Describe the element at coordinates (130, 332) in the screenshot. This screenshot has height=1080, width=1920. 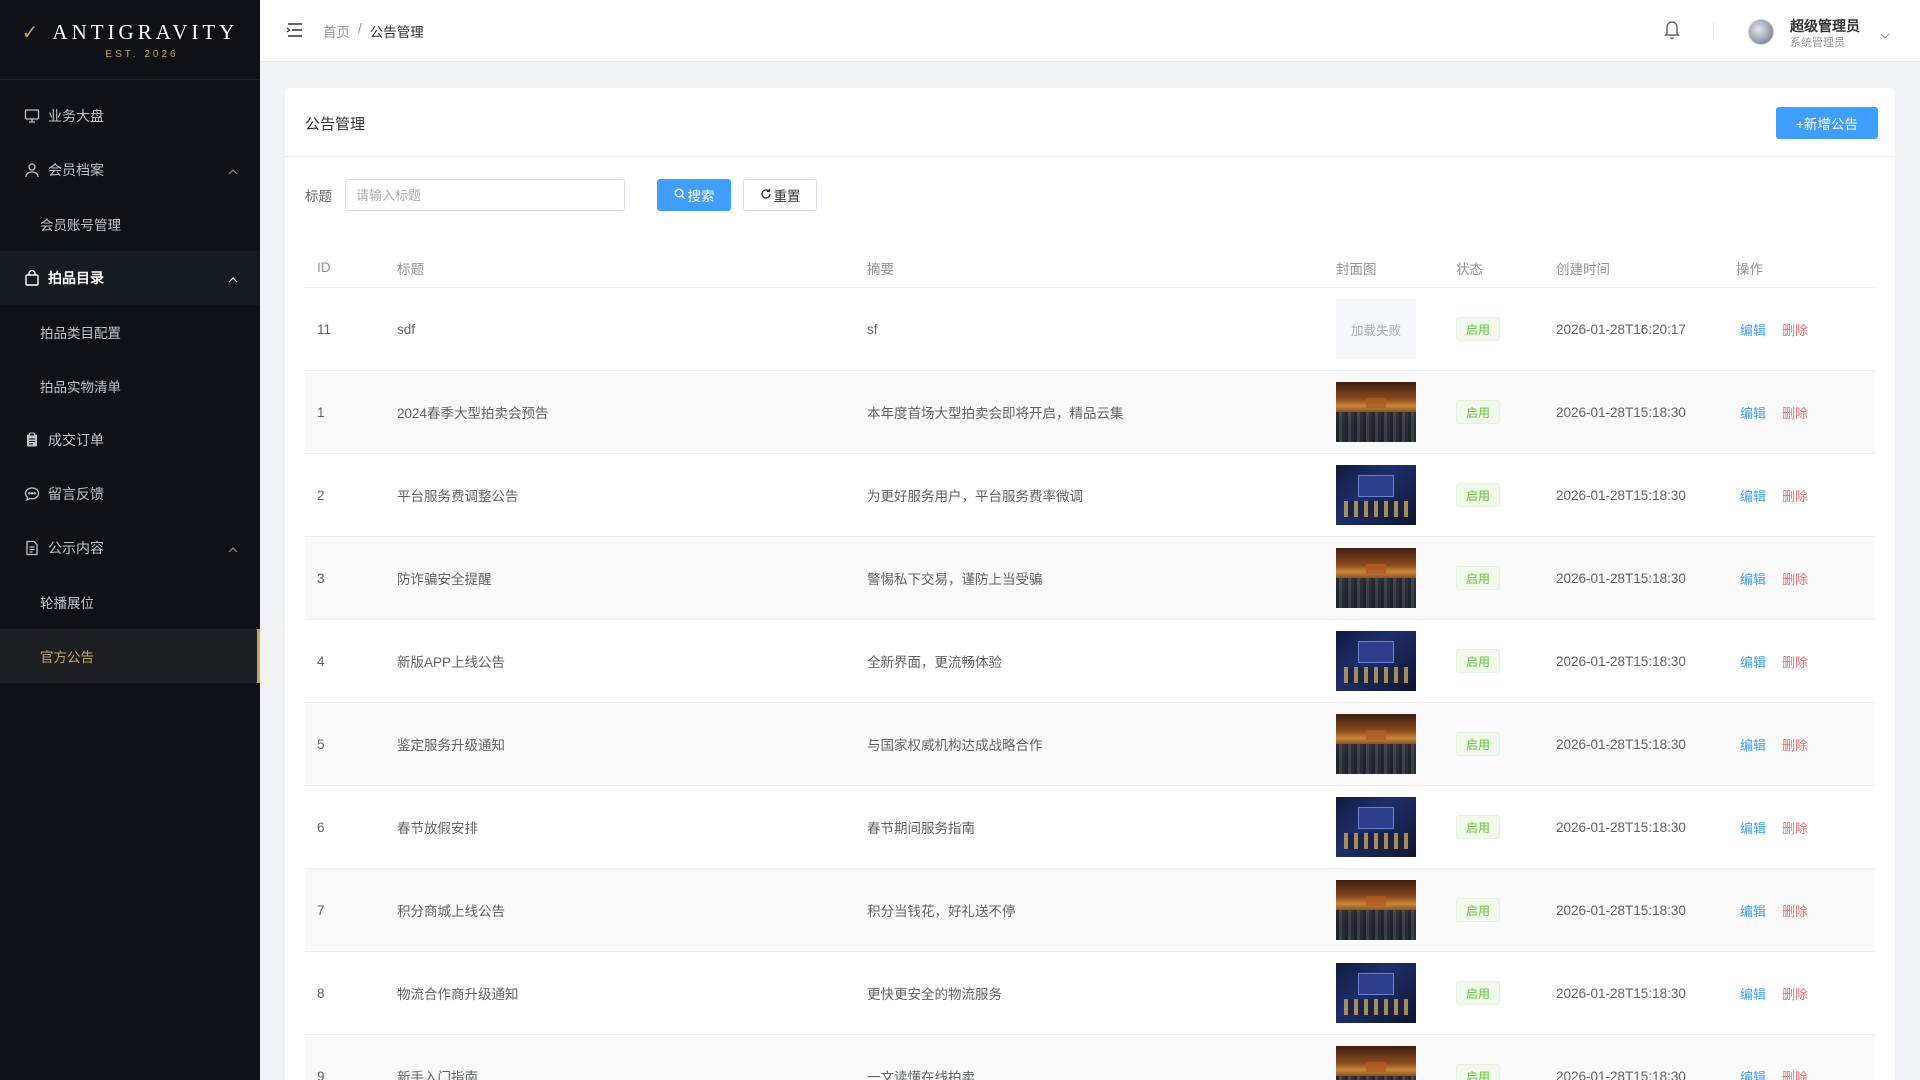
I see `sidebar-item-lot-categories: 拍品类目配置` at that location.